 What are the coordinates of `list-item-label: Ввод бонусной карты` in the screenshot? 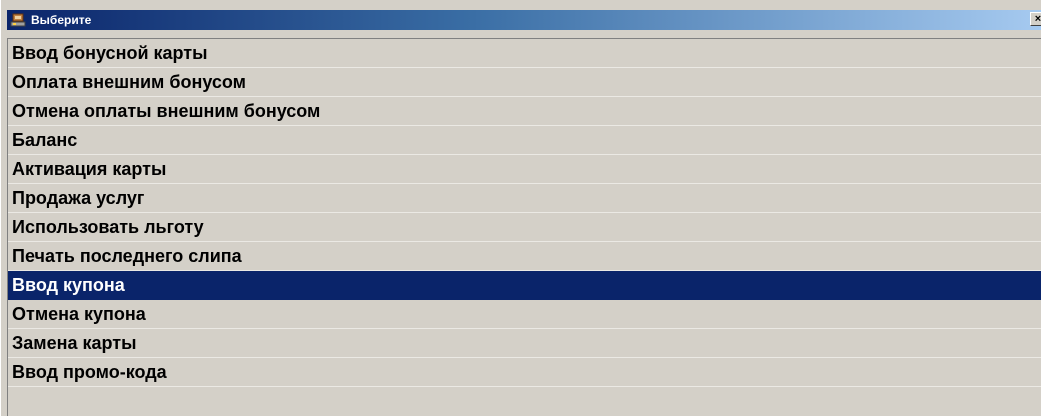 It's located at (110, 53).